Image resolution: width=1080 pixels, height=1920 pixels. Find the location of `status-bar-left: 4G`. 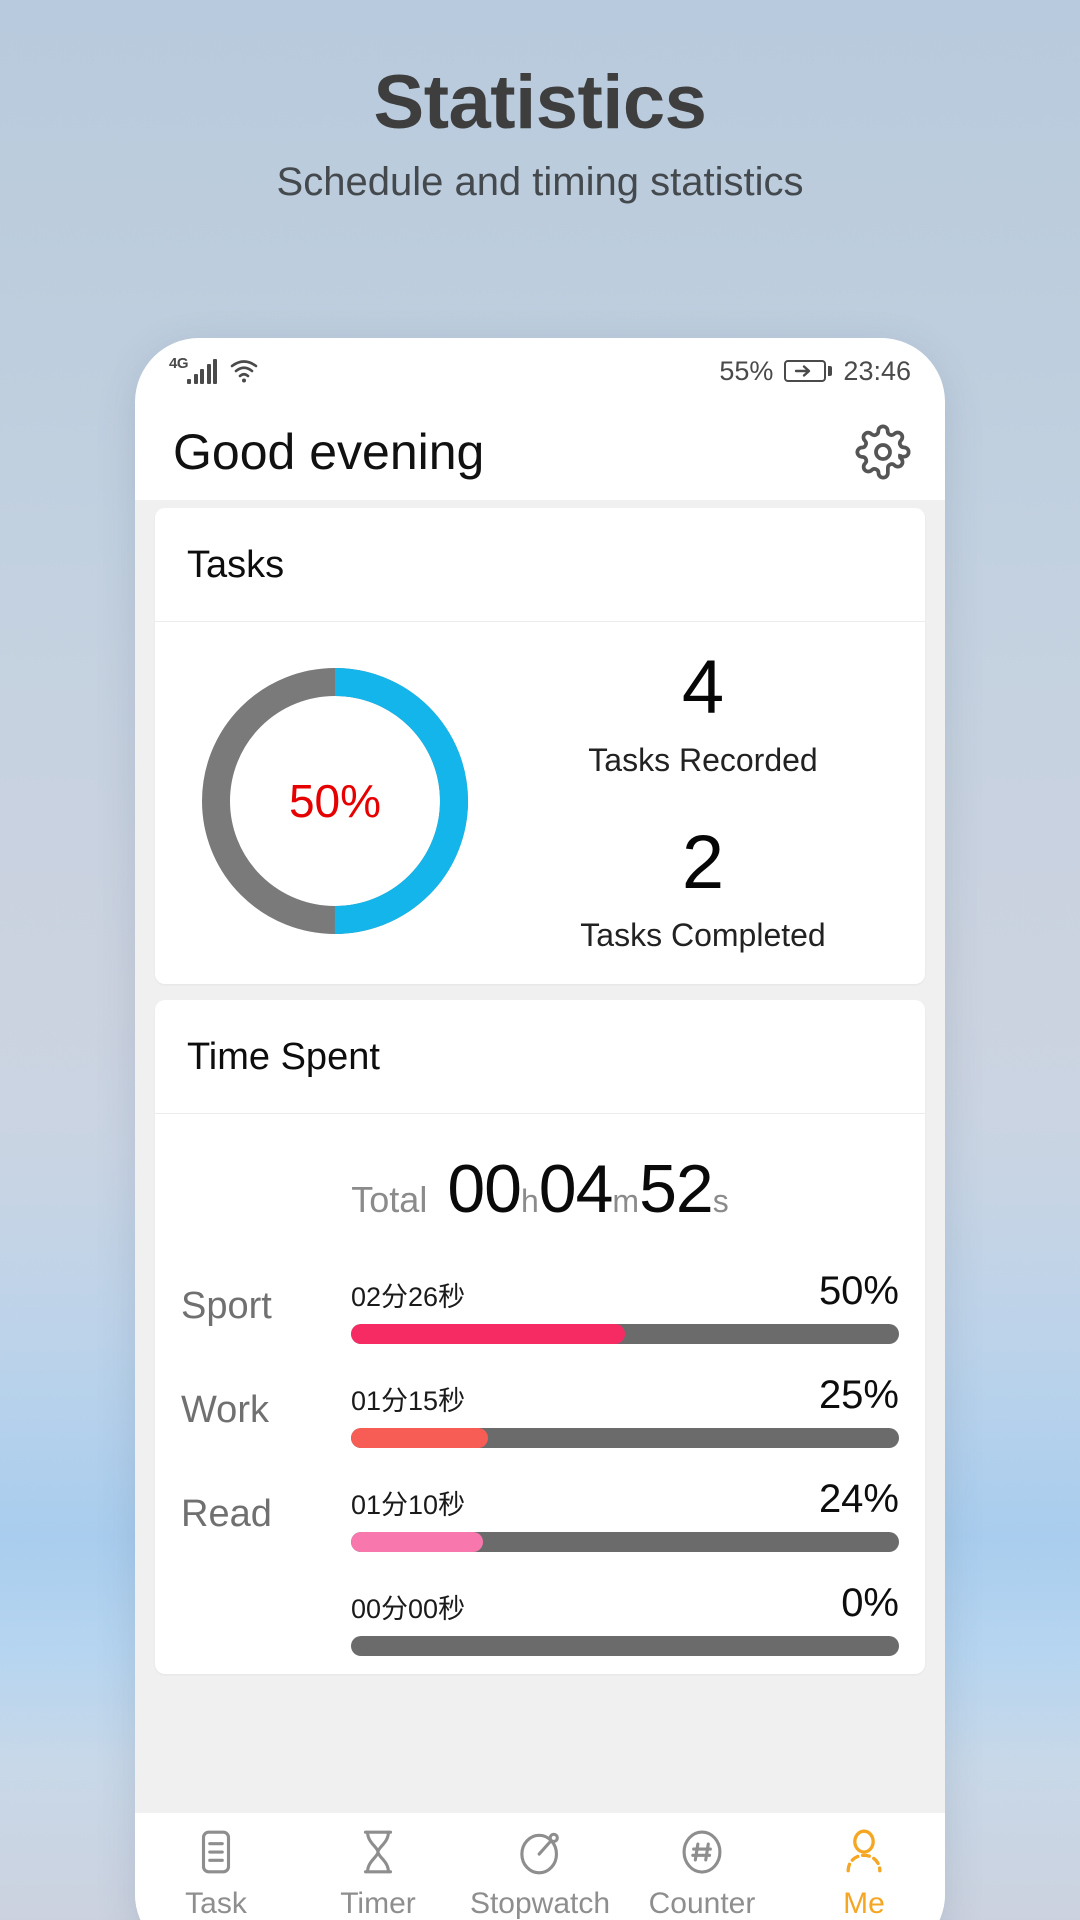

status-bar-left: 4G is located at coordinates (214, 369).